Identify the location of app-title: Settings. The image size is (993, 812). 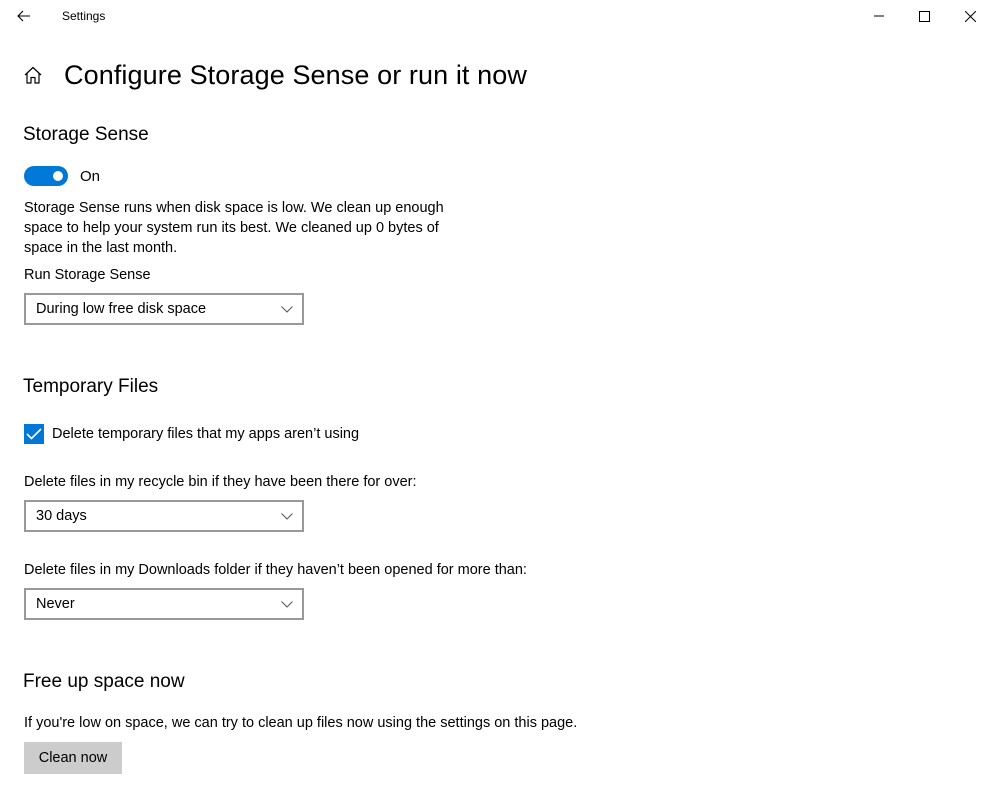
(84, 16).